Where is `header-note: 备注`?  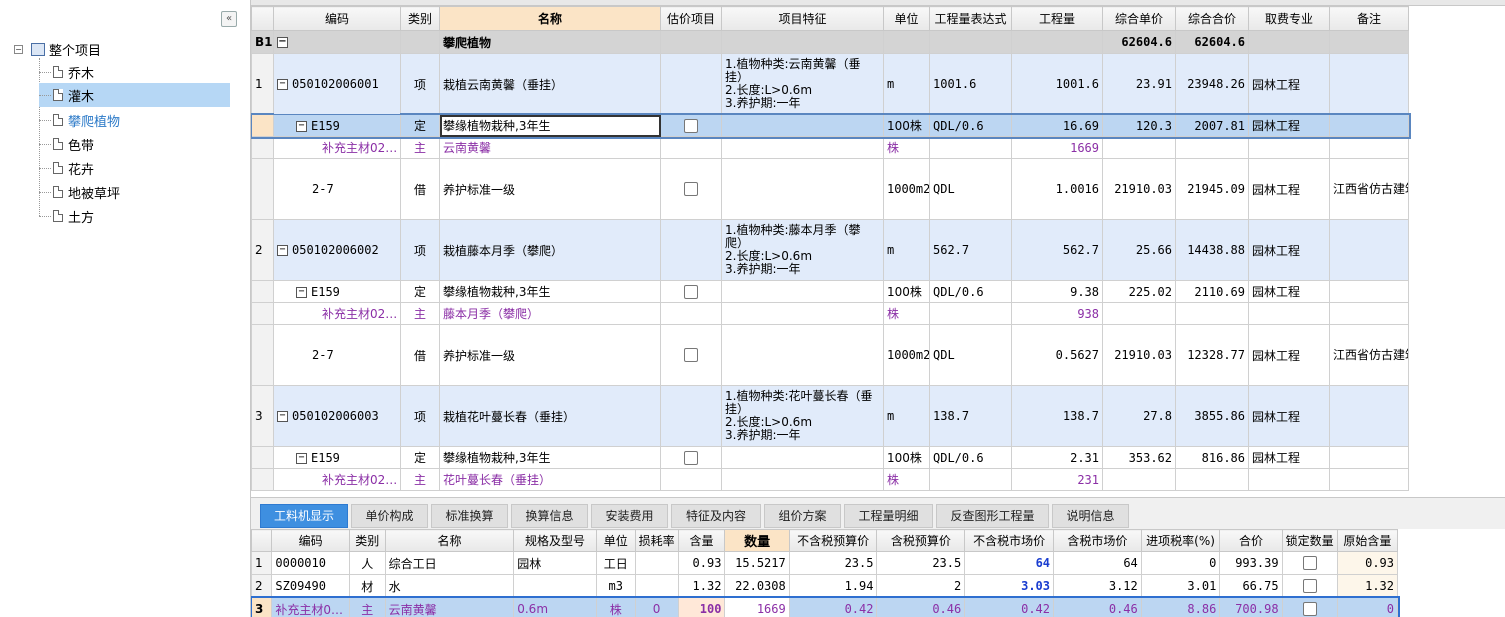 header-note: 备注 is located at coordinates (1369, 18).